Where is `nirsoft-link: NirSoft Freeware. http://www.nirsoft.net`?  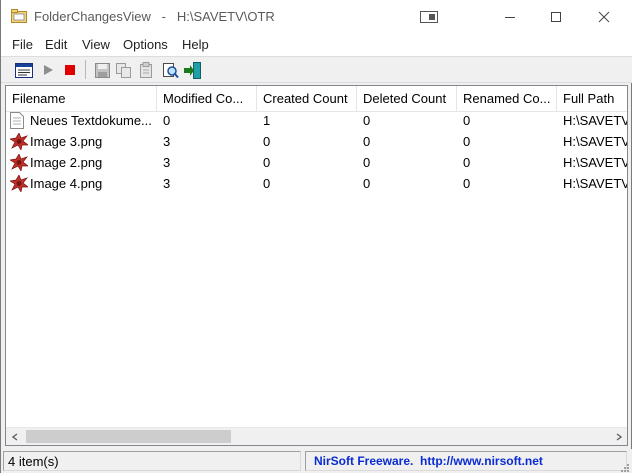
nirsoft-link: NirSoft Freeware. http://www.nirsoft.net is located at coordinates (466, 461).